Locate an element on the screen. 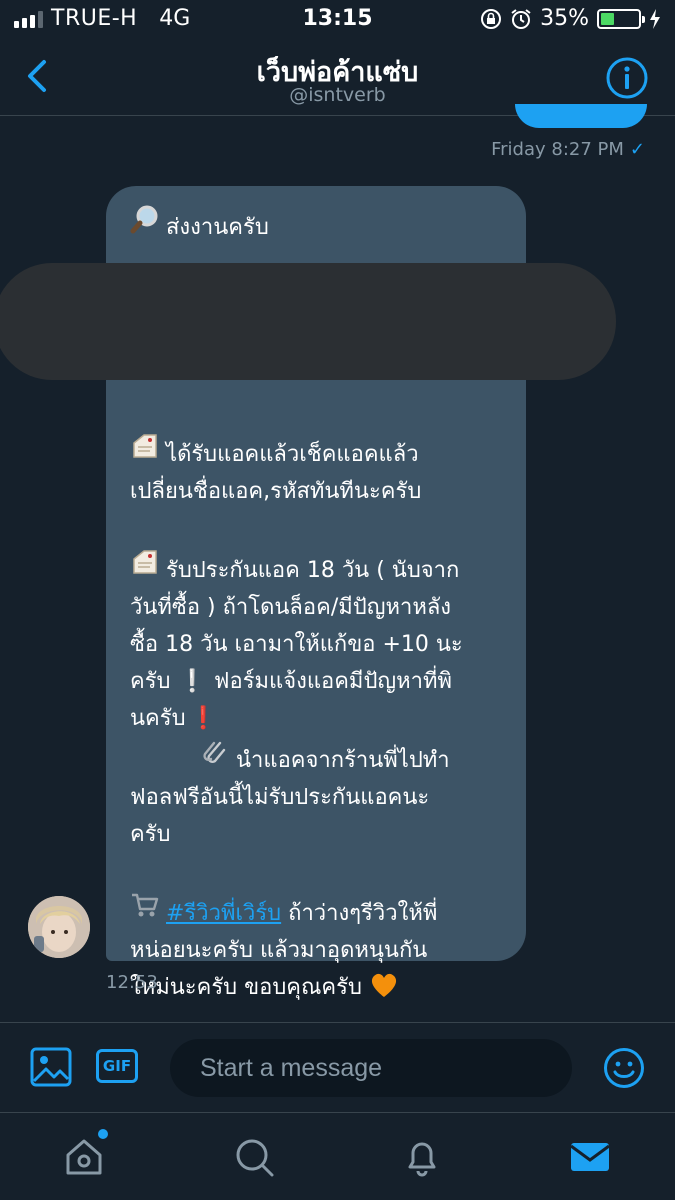 The width and height of the screenshot is (675, 1200). message-line: เปลี่ยนชื่อแอค,รหัสทันทีนะครับ is located at coordinates (276, 491).